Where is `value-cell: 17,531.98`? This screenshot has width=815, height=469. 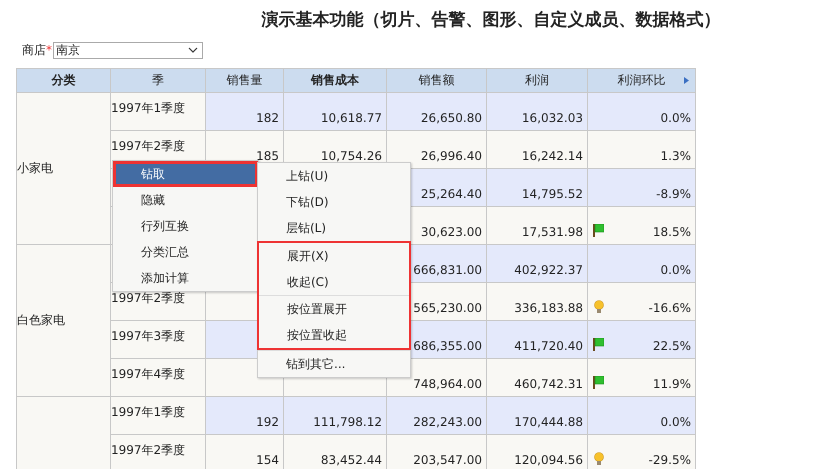 value-cell: 17,531.98 is located at coordinates (537, 225).